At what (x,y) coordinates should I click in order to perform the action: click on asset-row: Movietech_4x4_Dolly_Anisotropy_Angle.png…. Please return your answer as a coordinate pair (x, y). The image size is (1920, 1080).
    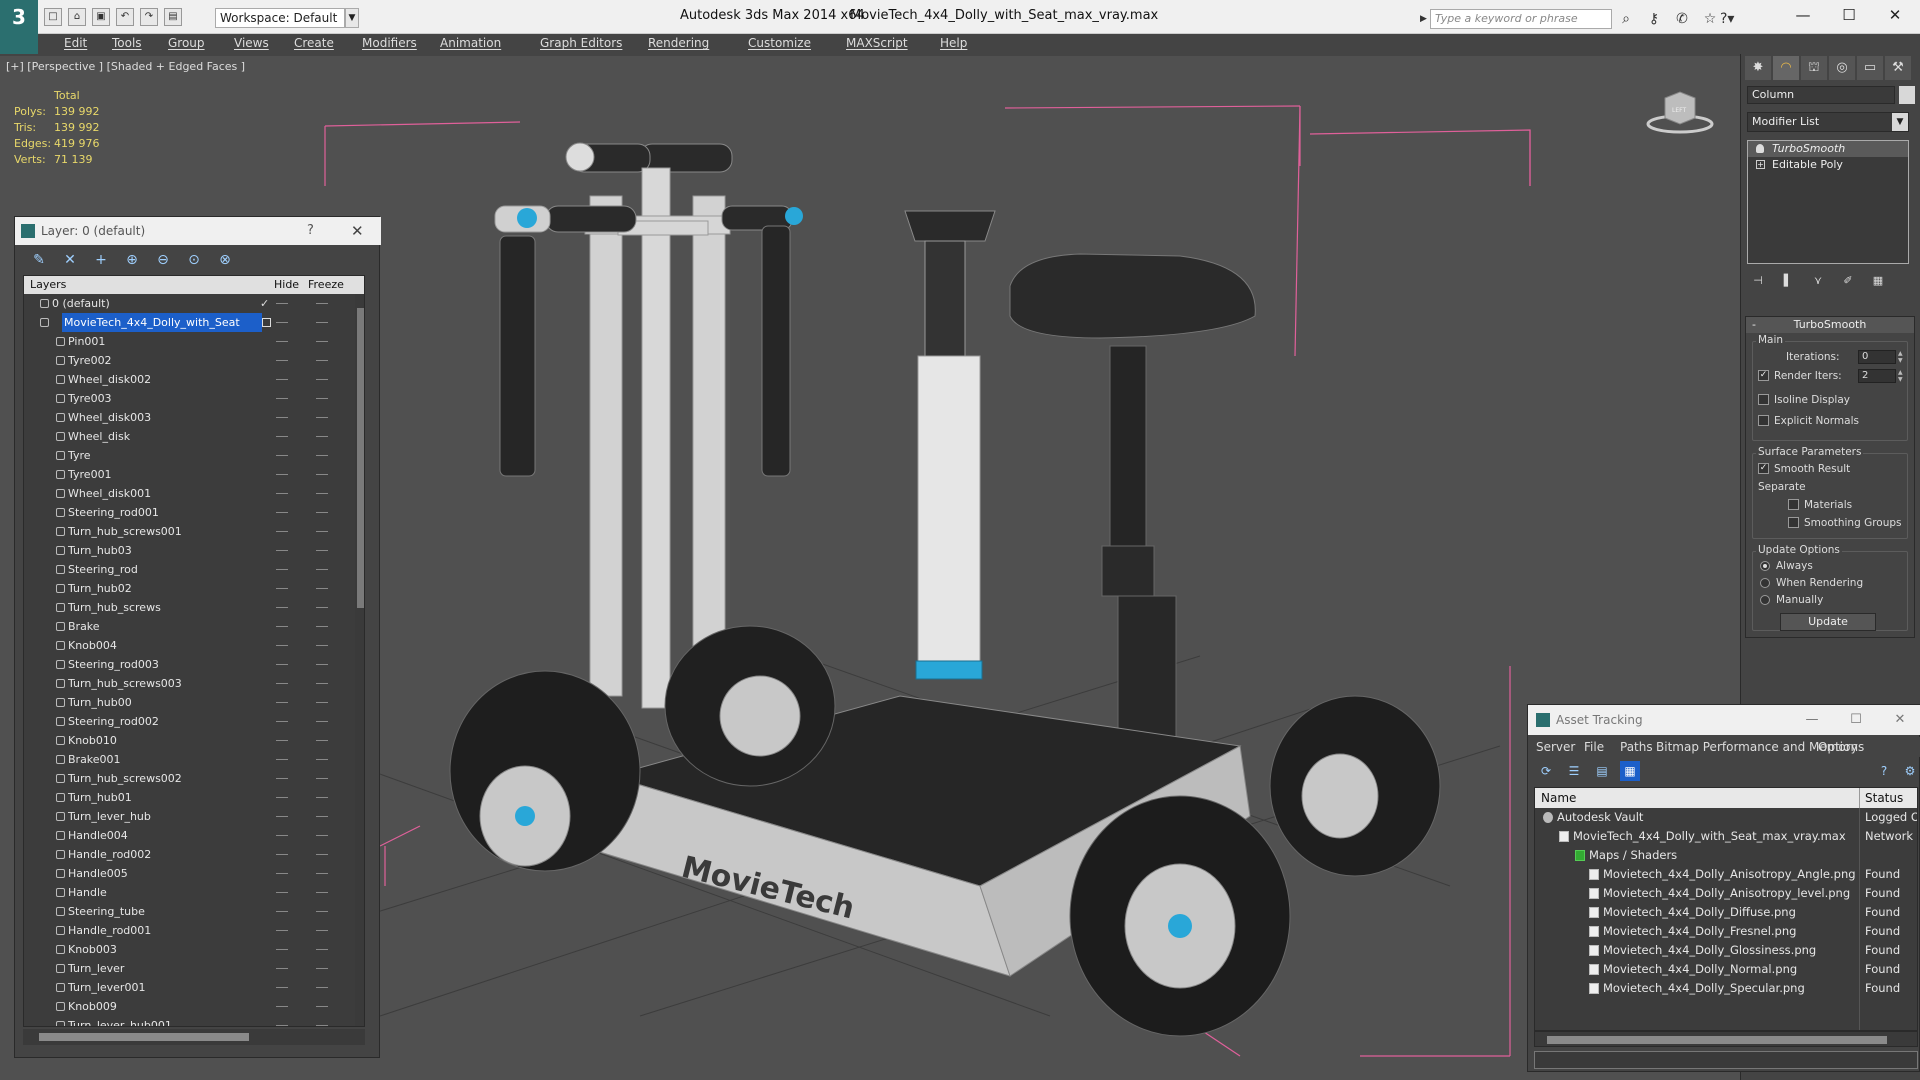
    Looking at the image, I should click on (1726, 874).